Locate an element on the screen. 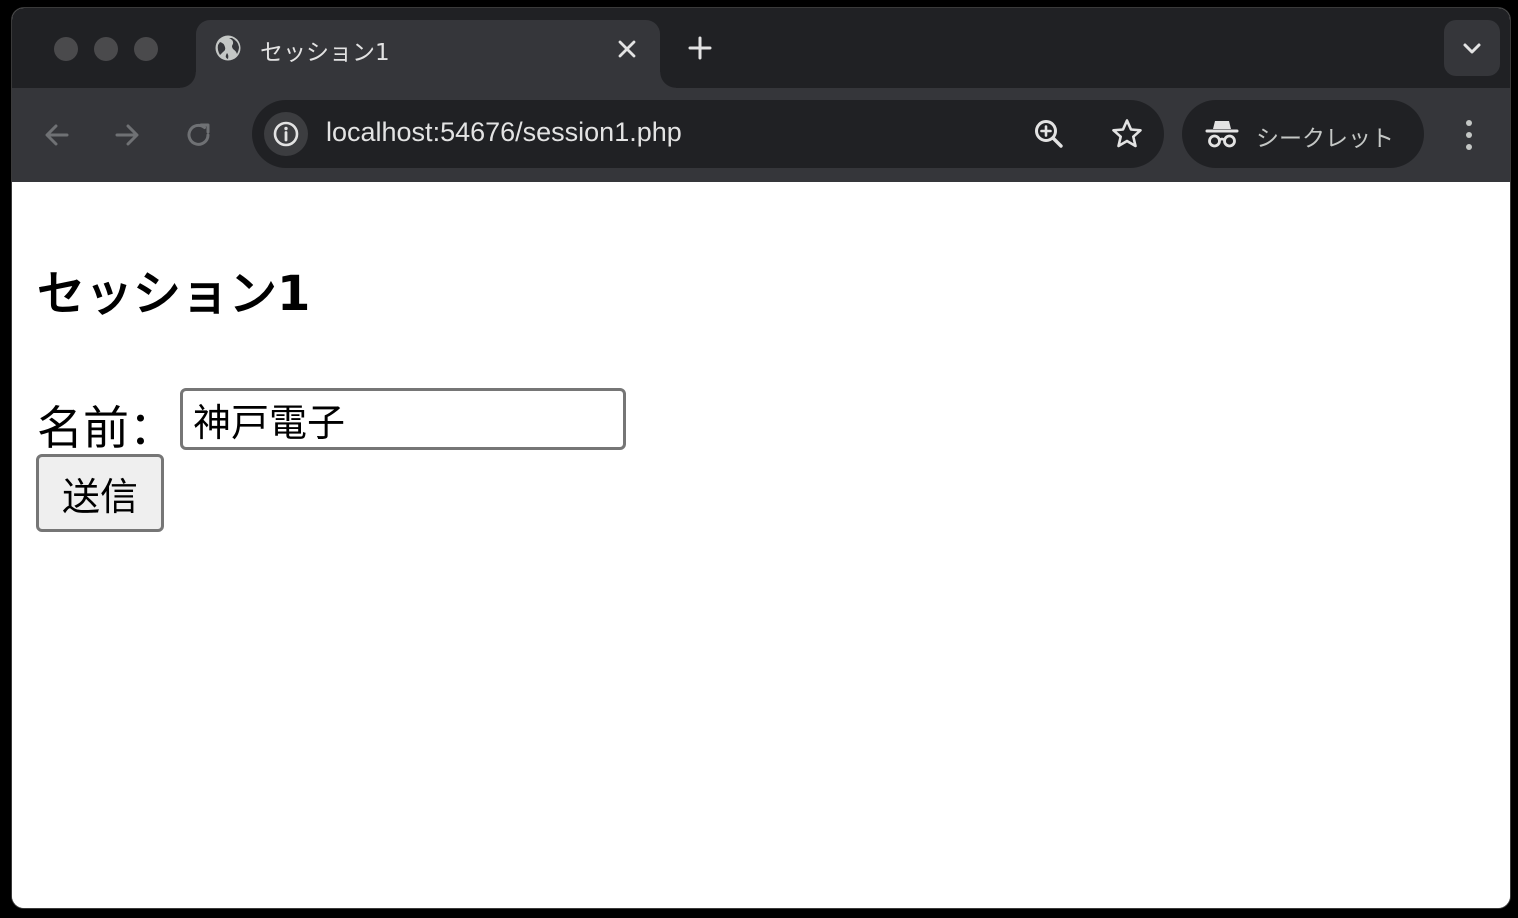 Image resolution: width=1518 pixels, height=918 pixels. name-input is located at coordinates (403, 419).